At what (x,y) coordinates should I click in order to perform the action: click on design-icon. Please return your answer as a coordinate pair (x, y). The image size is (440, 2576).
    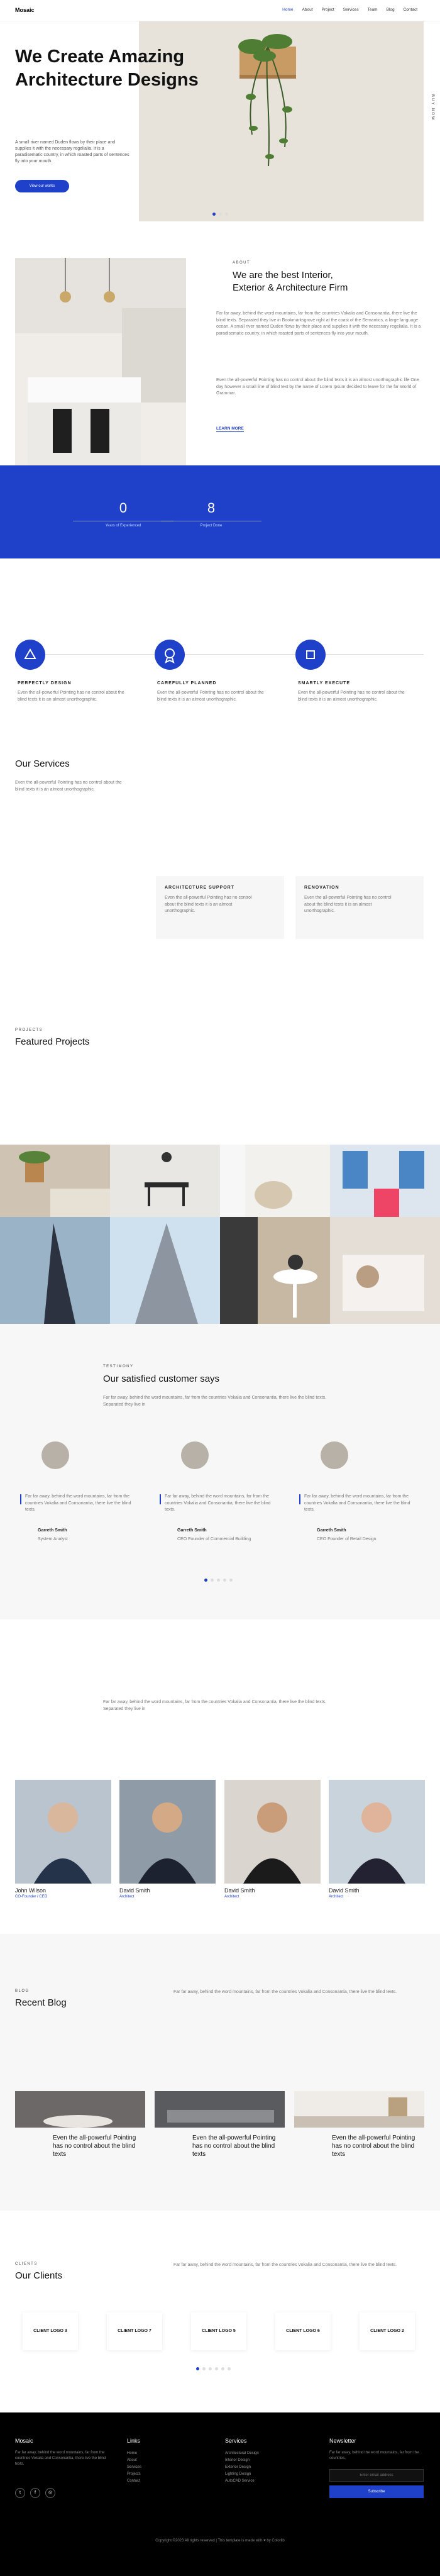
    Looking at the image, I should click on (30, 655).